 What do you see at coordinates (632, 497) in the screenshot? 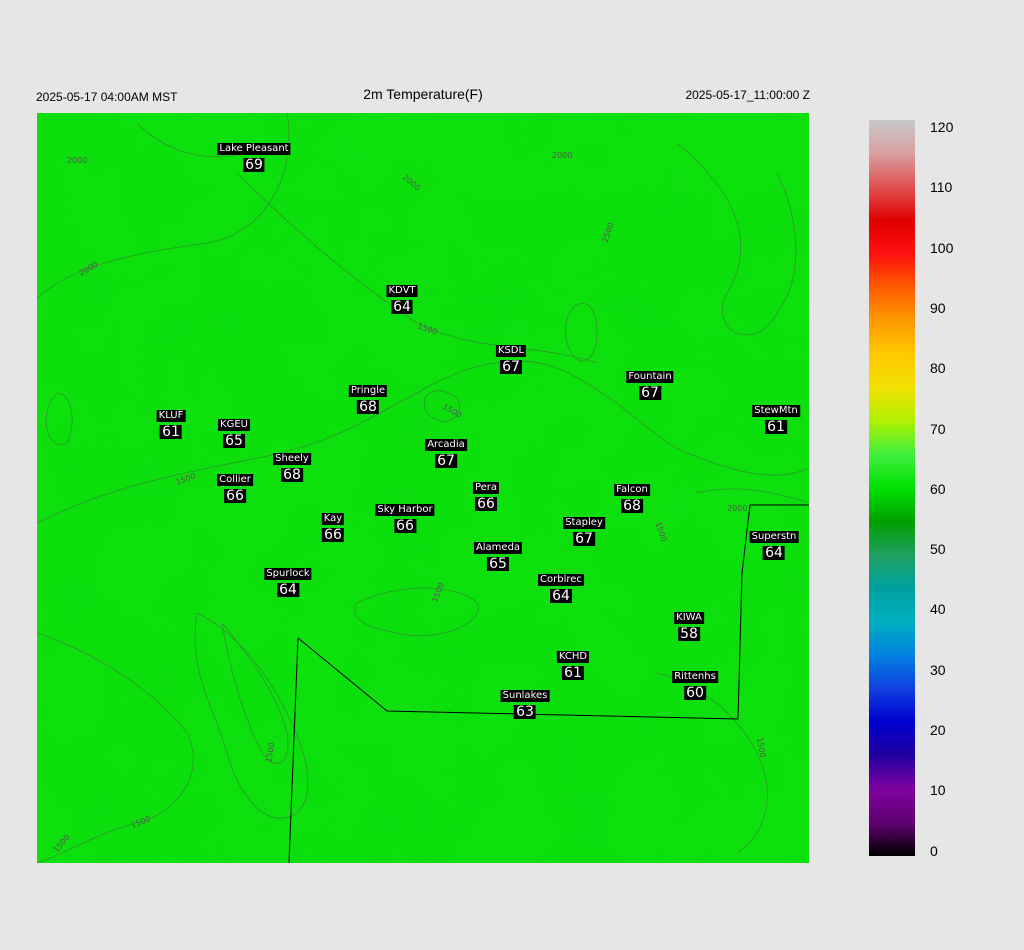
I see `station-marker: Falcon 68` at bounding box center [632, 497].